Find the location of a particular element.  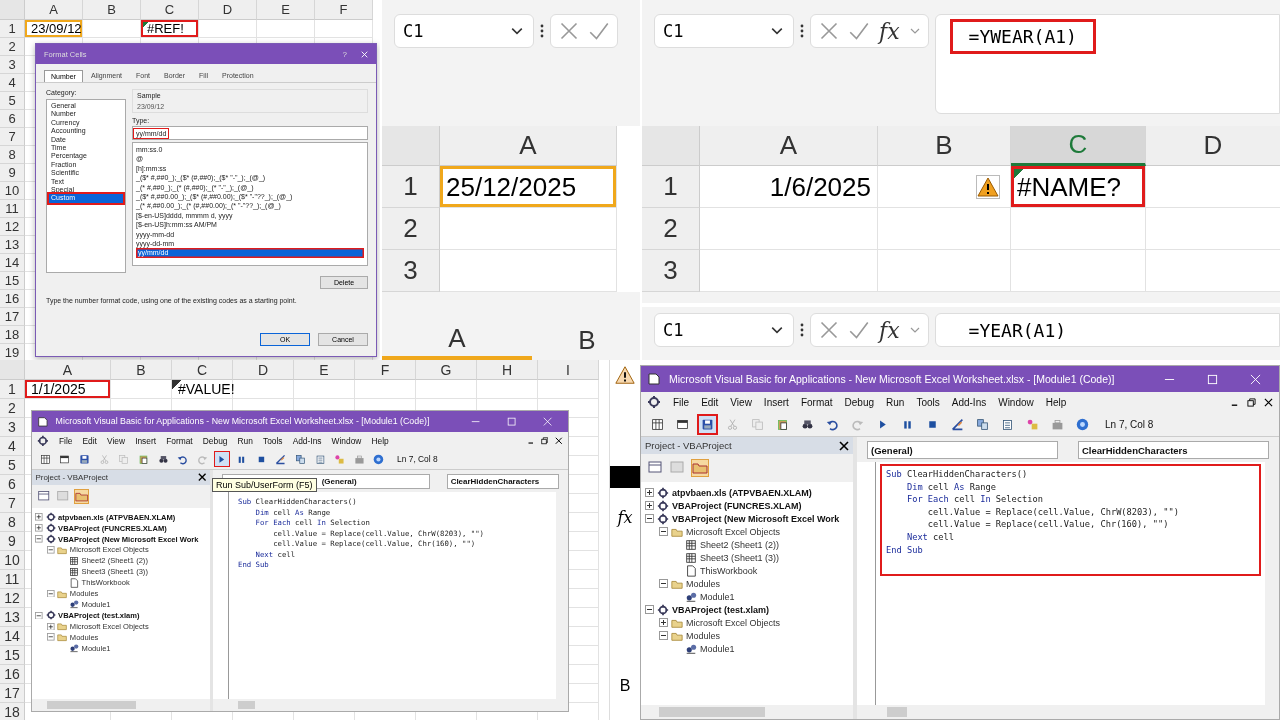

run-button is located at coordinates (221, 459).